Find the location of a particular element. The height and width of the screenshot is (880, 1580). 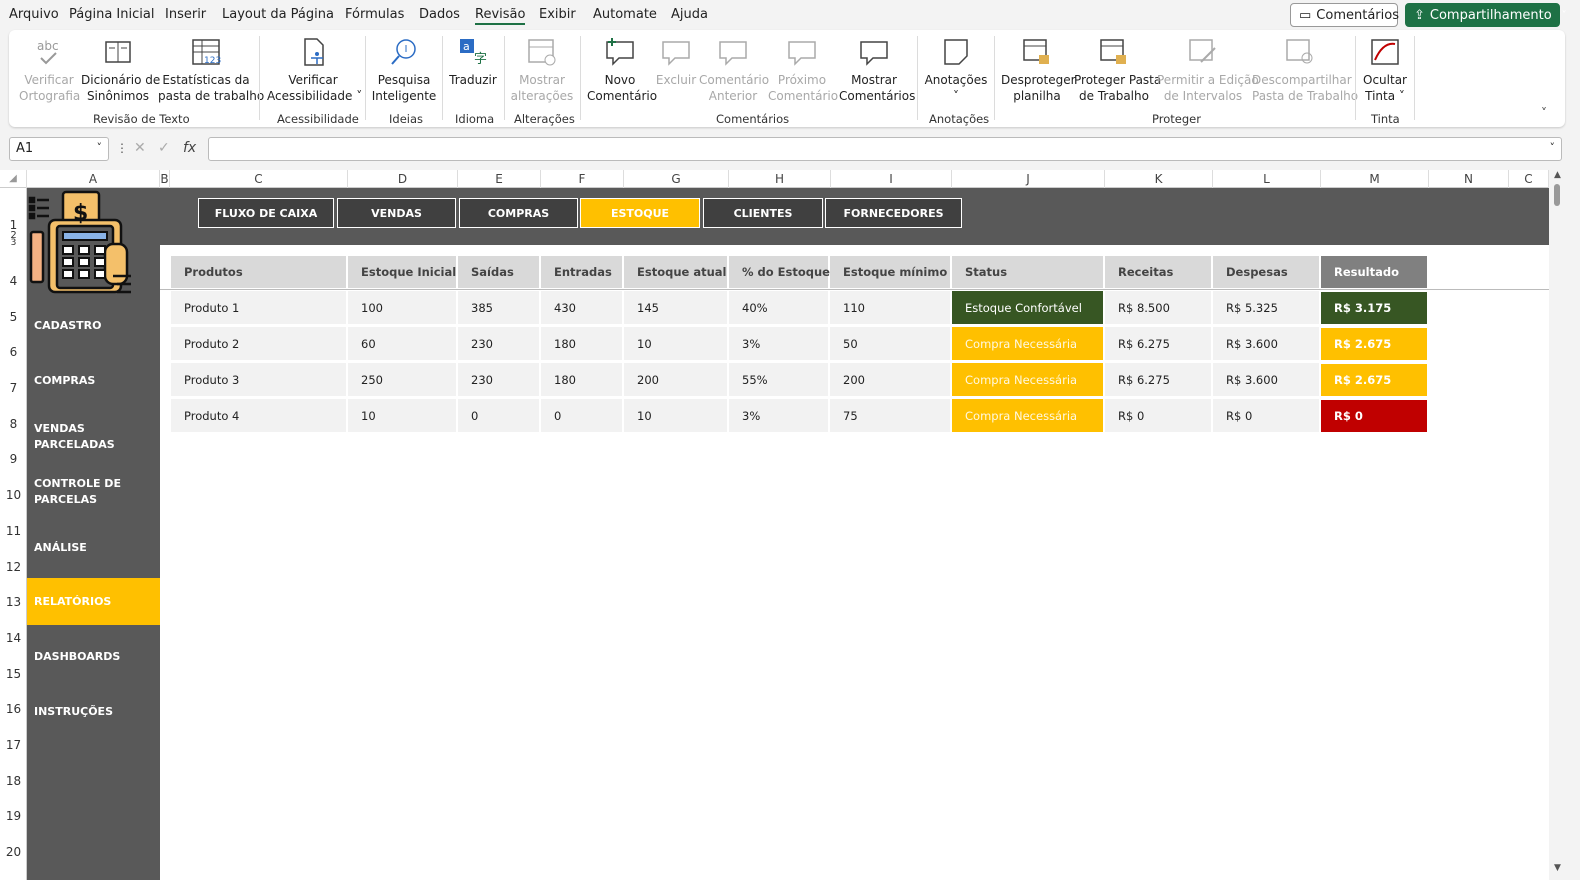

result-cell: R$ 0 is located at coordinates (1374, 416).